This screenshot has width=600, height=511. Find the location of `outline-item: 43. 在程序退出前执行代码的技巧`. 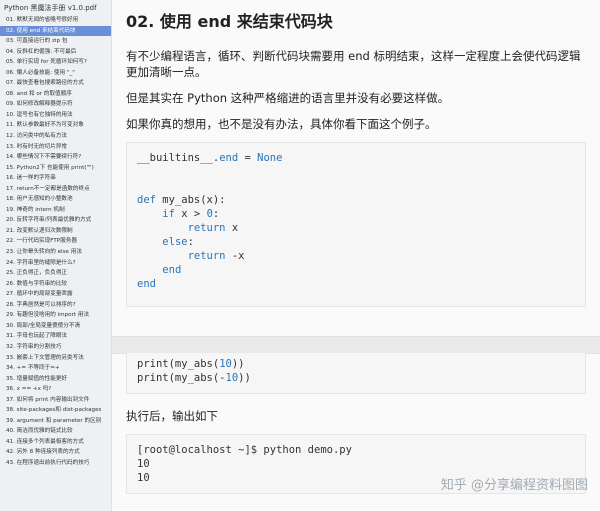

outline-item: 43. 在程序退出前执行代码的技巧 is located at coordinates (55, 463).